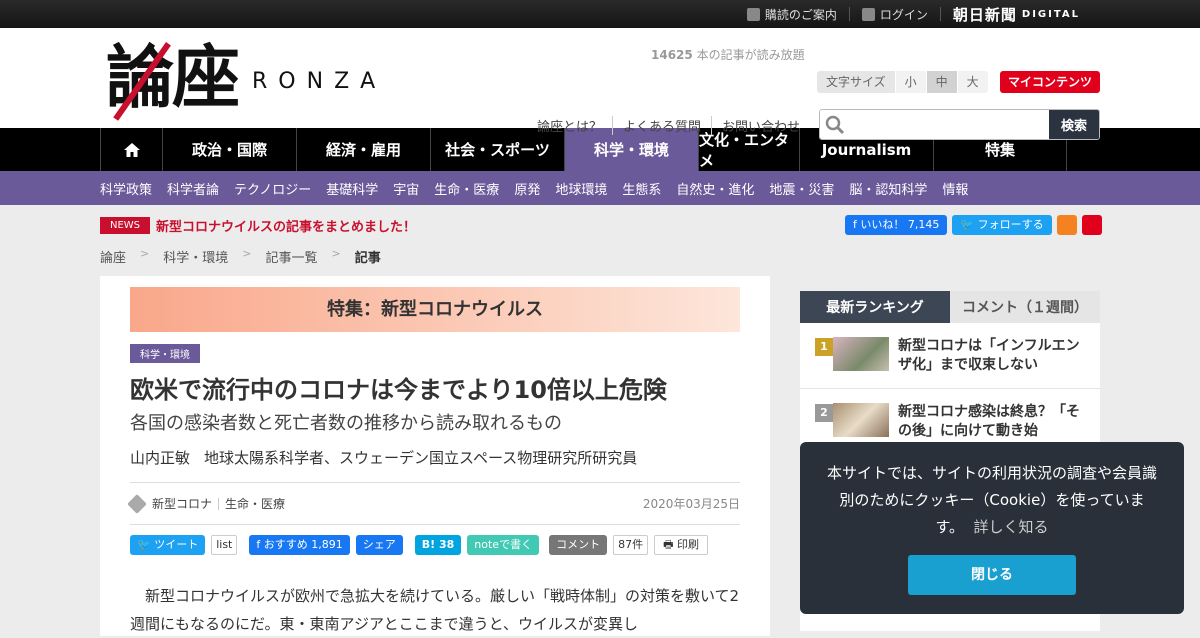 This screenshot has height=638, width=1200. I want to click on tag-link: 生命・医療, so click(255, 503).